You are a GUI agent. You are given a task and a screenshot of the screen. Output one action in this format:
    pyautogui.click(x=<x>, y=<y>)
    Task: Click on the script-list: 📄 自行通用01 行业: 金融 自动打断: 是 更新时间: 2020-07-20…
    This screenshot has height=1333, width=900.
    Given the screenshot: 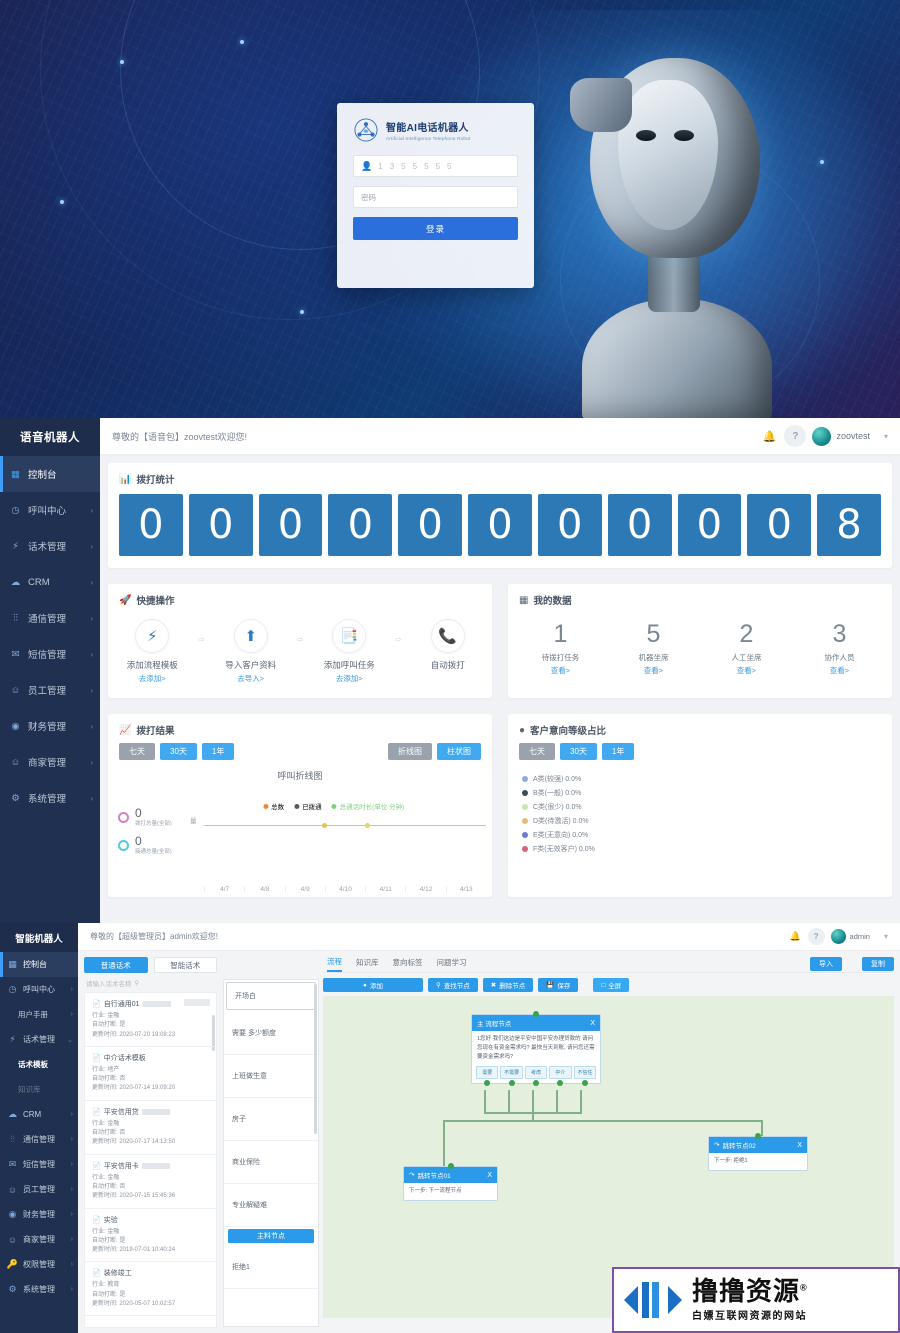 What is the action you would take?
    pyautogui.click(x=150, y=1160)
    